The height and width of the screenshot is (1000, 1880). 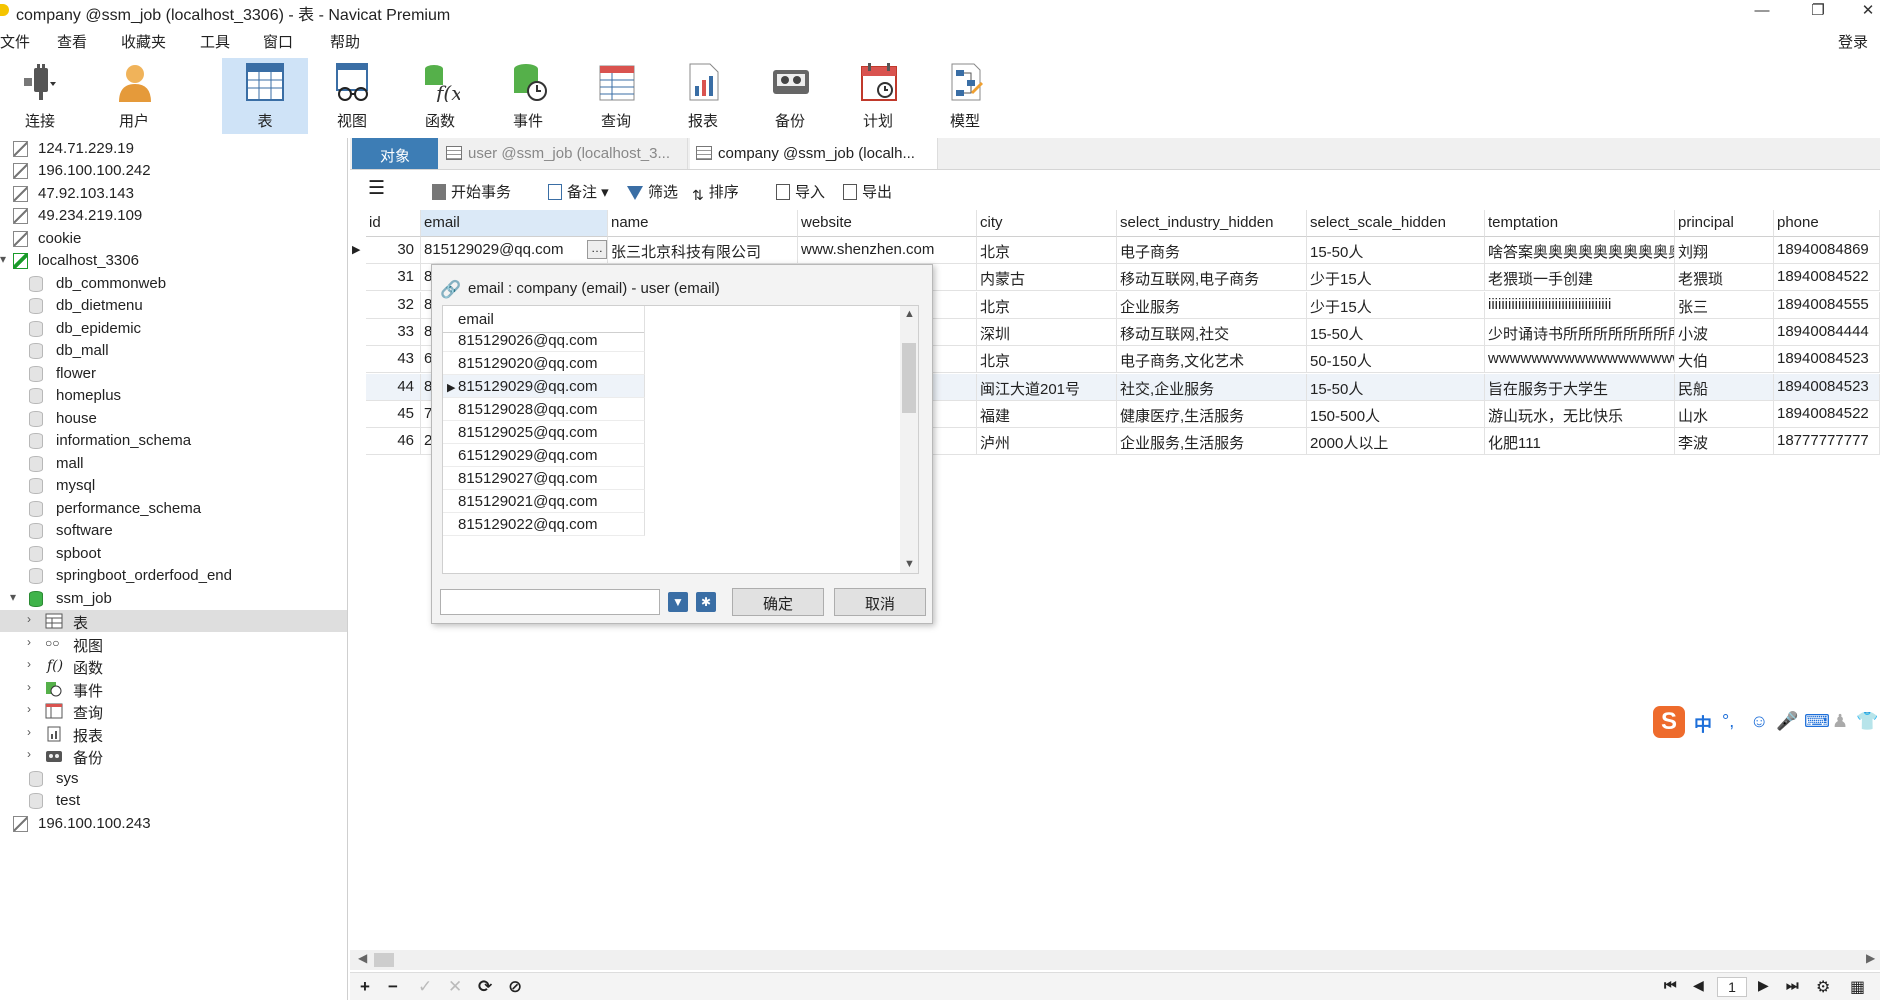 I want to click on column-header-principal: principal, so click(x=1724, y=223).